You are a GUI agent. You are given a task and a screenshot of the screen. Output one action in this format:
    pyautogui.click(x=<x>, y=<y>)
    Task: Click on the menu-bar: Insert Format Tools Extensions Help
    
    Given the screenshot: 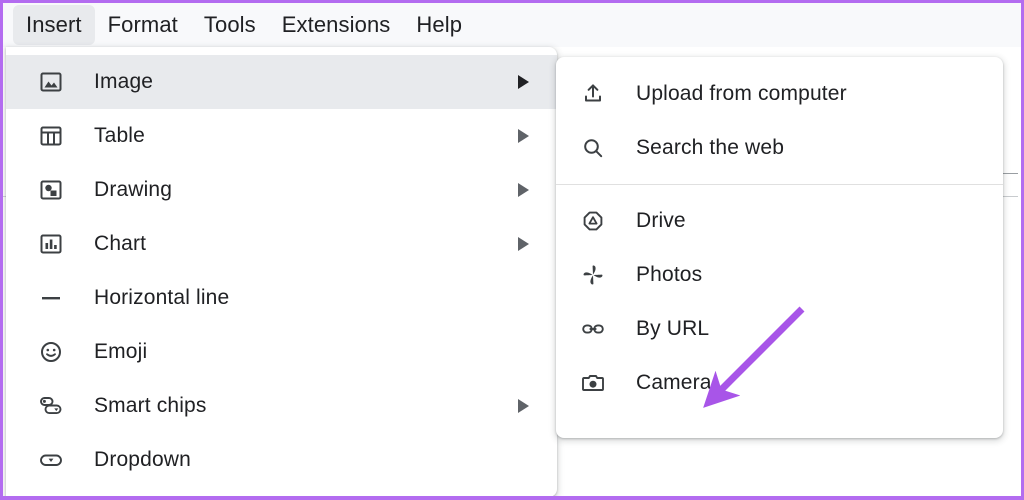 What is the action you would take?
    pyautogui.click(x=512, y=25)
    